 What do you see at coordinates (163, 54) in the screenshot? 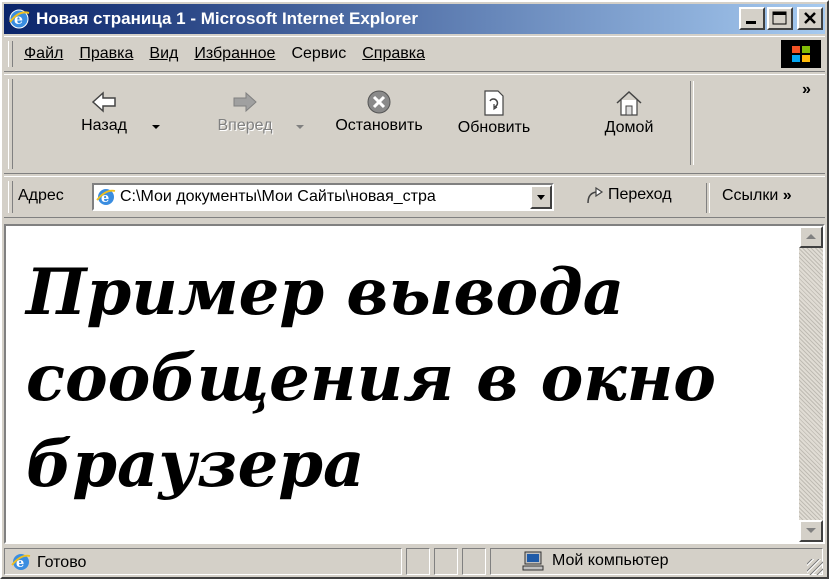
I see `menu-view: Вид` at bounding box center [163, 54].